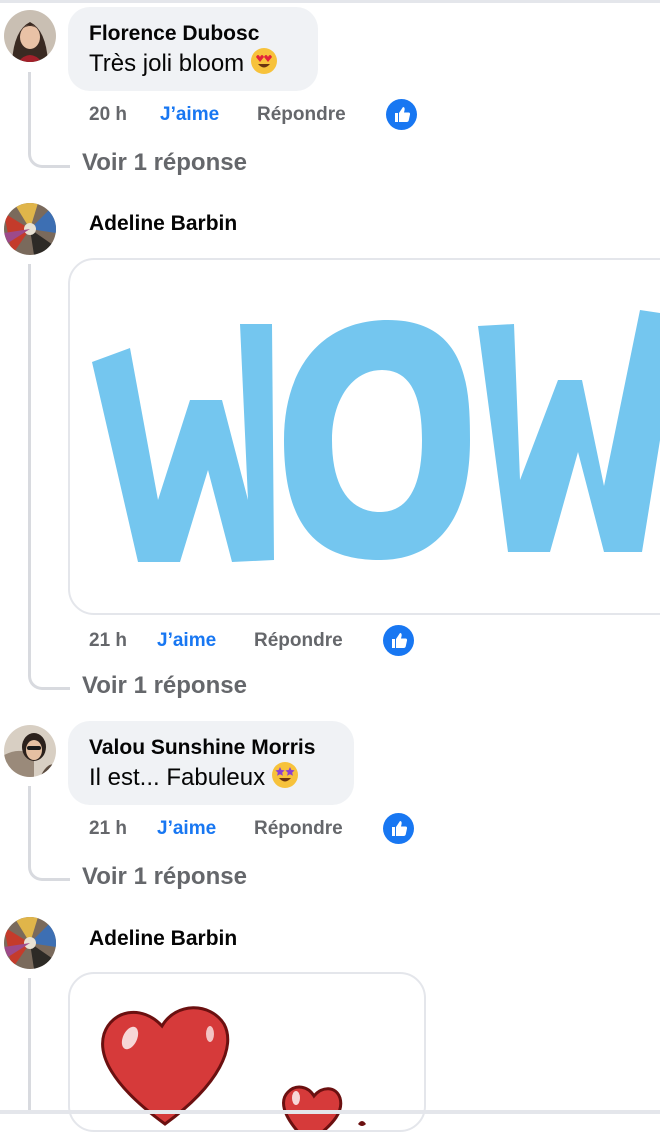 Image resolution: width=660 pixels, height=1132 pixels. I want to click on hearts-sticker-icon, so click(233, 1068).